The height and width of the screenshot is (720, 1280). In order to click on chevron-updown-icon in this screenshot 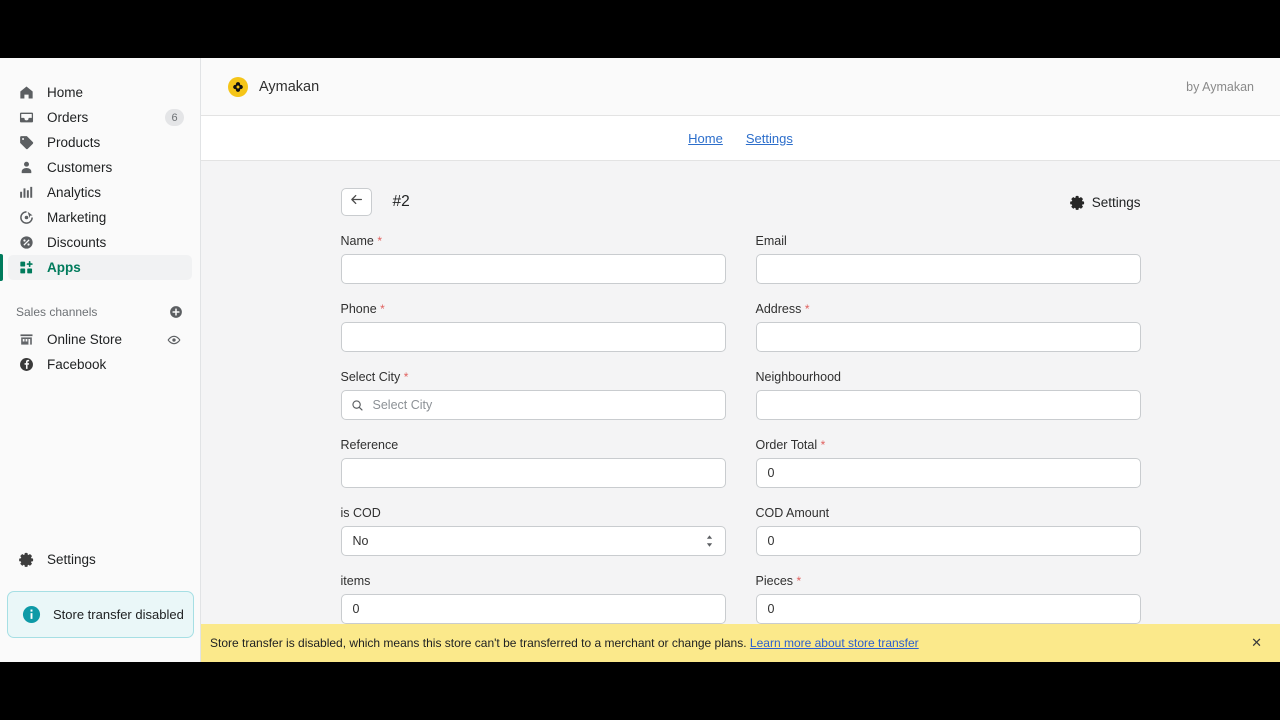, I will do `click(709, 541)`.